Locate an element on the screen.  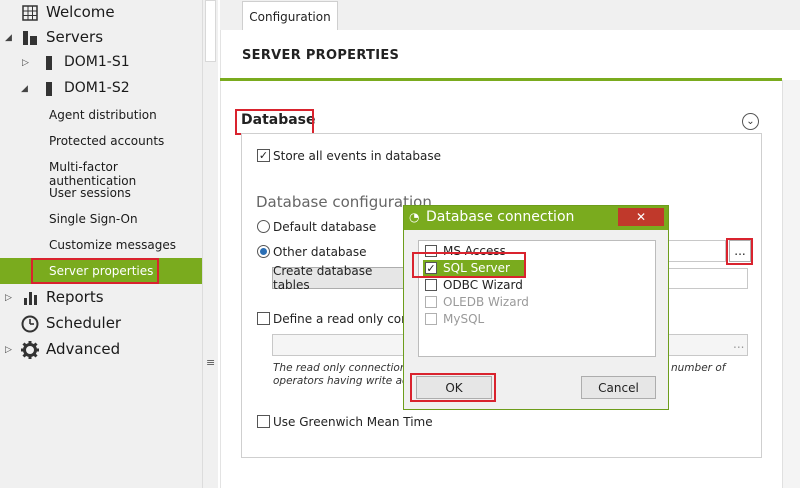
readonly-connection-checkbox is located at coordinates (263, 318).